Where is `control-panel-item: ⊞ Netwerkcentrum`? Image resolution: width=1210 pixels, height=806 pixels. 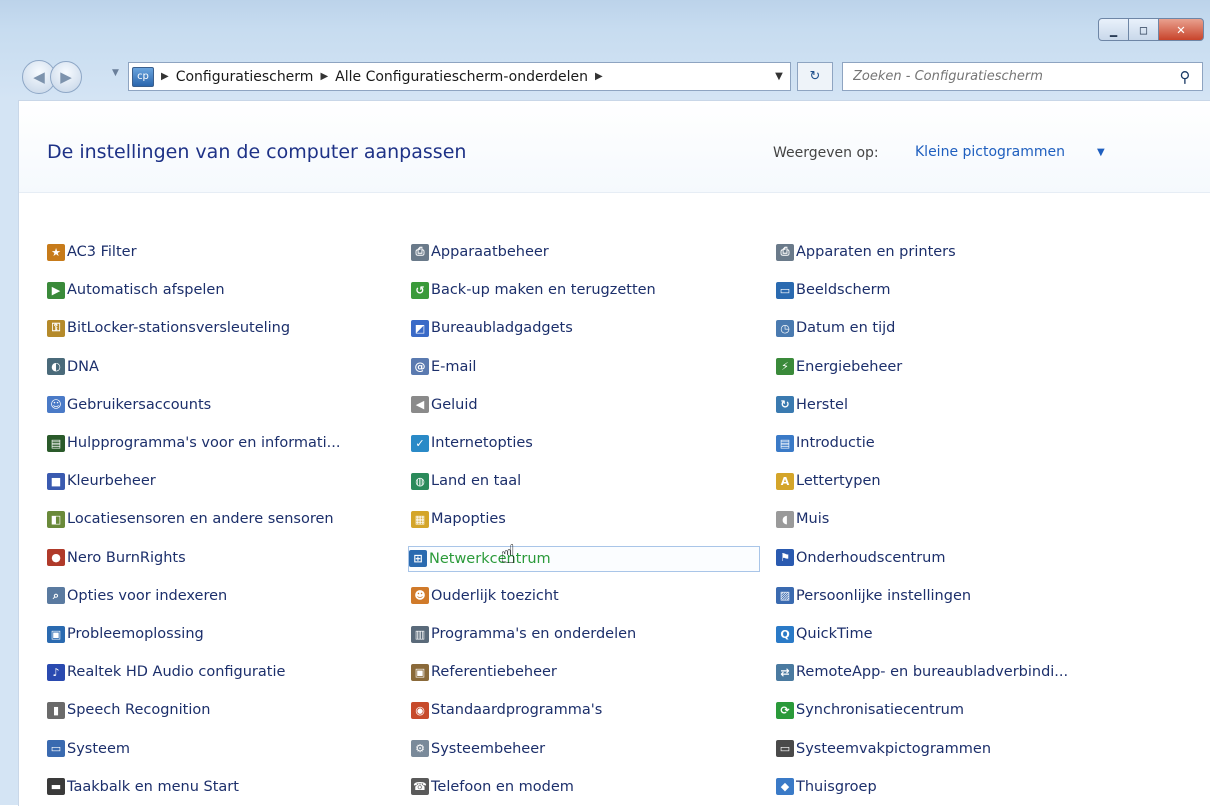
control-panel-item: ⊞ Netwerkcentrum is located at coordinates (584, 558).